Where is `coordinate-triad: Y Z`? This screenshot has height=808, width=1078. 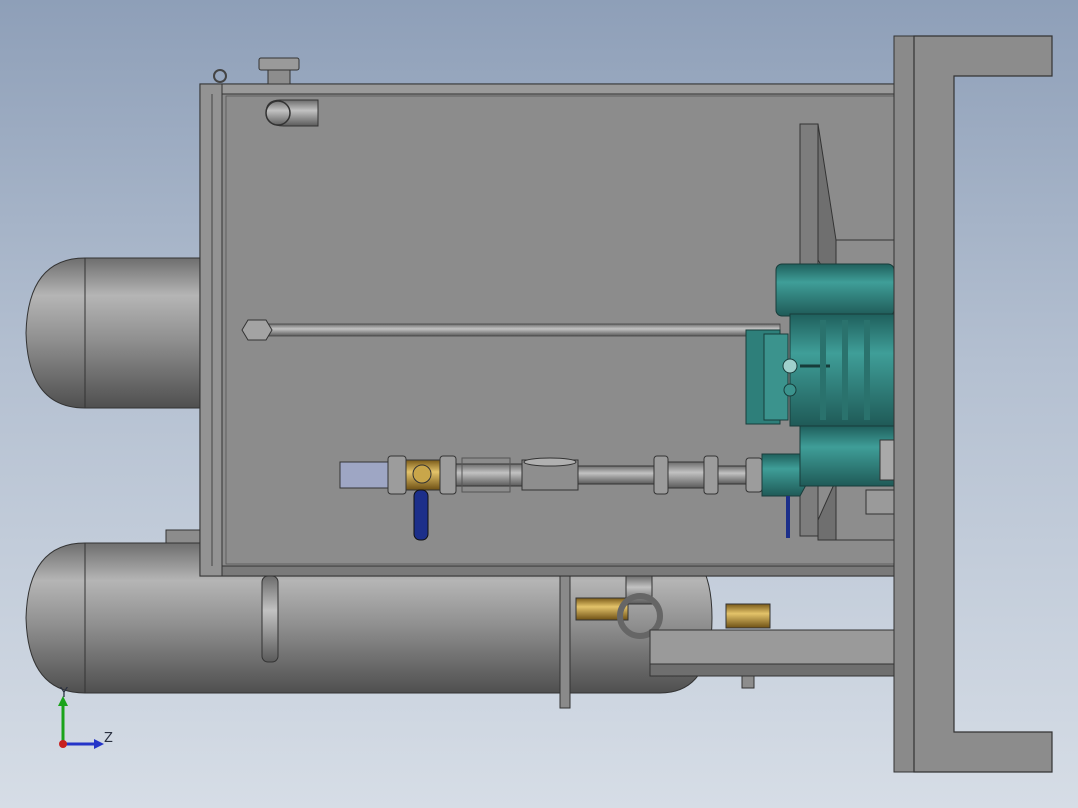
coordinate-triad: Y Z is located at coordinates (85, 721).